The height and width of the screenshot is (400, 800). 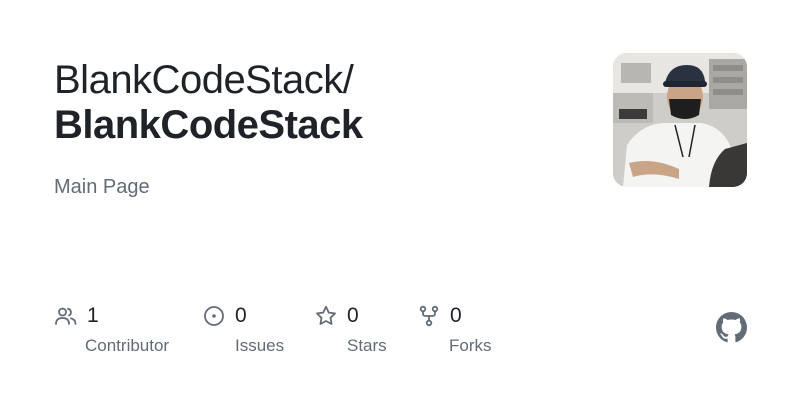 I want to click on stat-issues-label: Issues, so click(x=260, y=345).